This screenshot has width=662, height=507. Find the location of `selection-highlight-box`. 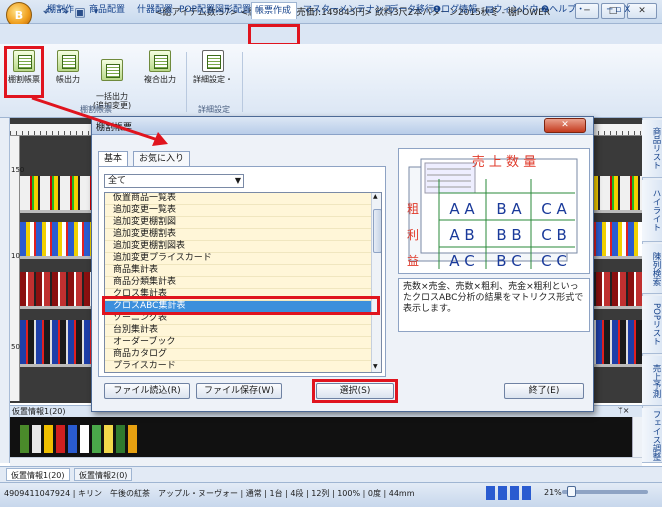

selection-highlight-box is located at coordinates (241, 305).